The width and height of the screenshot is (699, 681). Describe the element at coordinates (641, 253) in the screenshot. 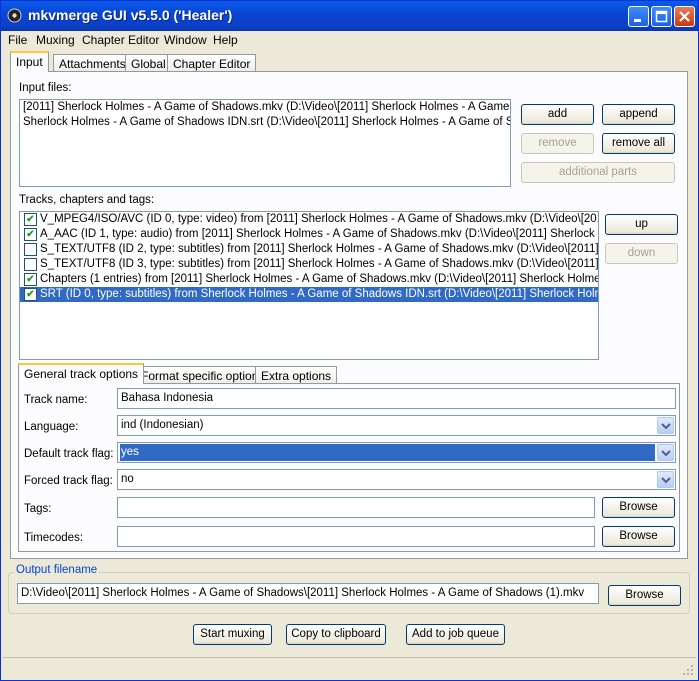

I see `track-down-button: down` at that location.